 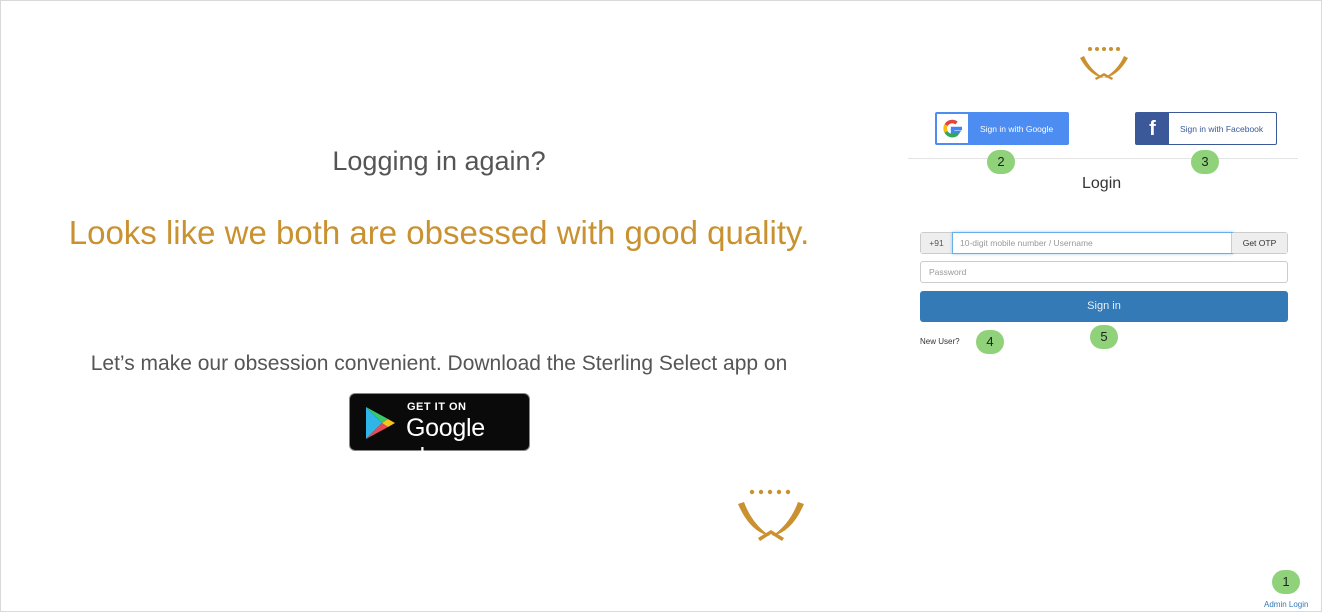 What do you see at coordinates (1104, 272) in the screenshot?
I see `password-input: Password` at bounding box center [1104, 272].